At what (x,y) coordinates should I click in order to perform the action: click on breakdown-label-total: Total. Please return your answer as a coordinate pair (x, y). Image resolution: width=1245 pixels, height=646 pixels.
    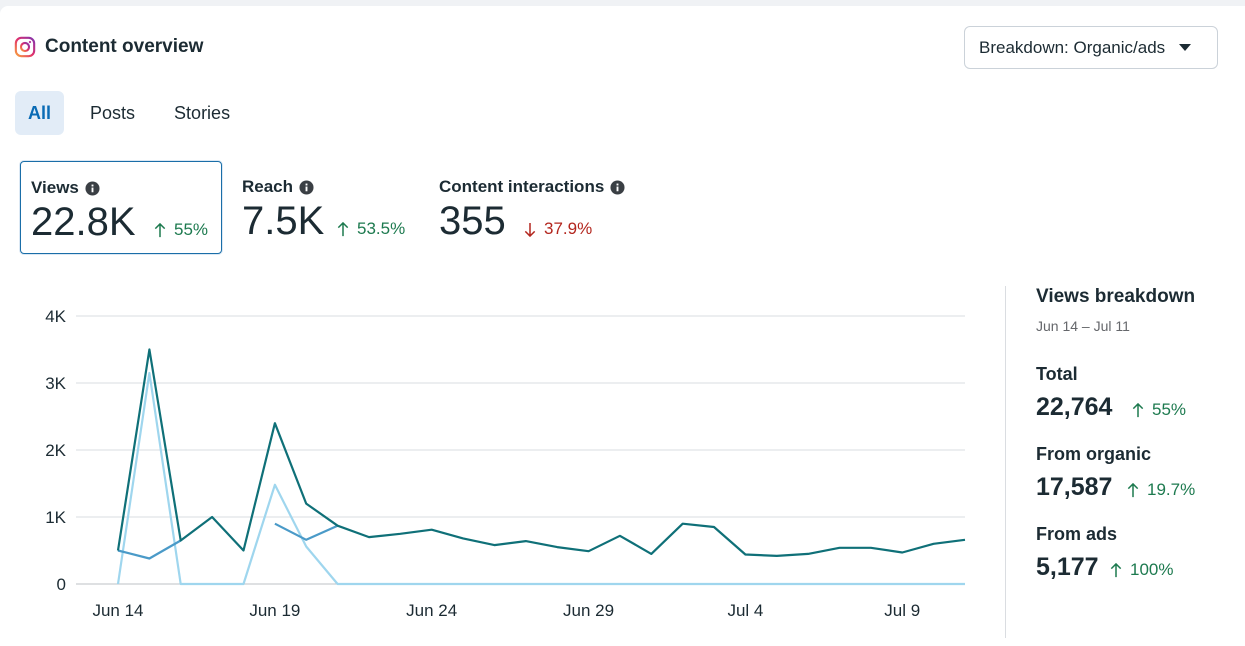
    Looking at the image, I should click on (1057, 374).